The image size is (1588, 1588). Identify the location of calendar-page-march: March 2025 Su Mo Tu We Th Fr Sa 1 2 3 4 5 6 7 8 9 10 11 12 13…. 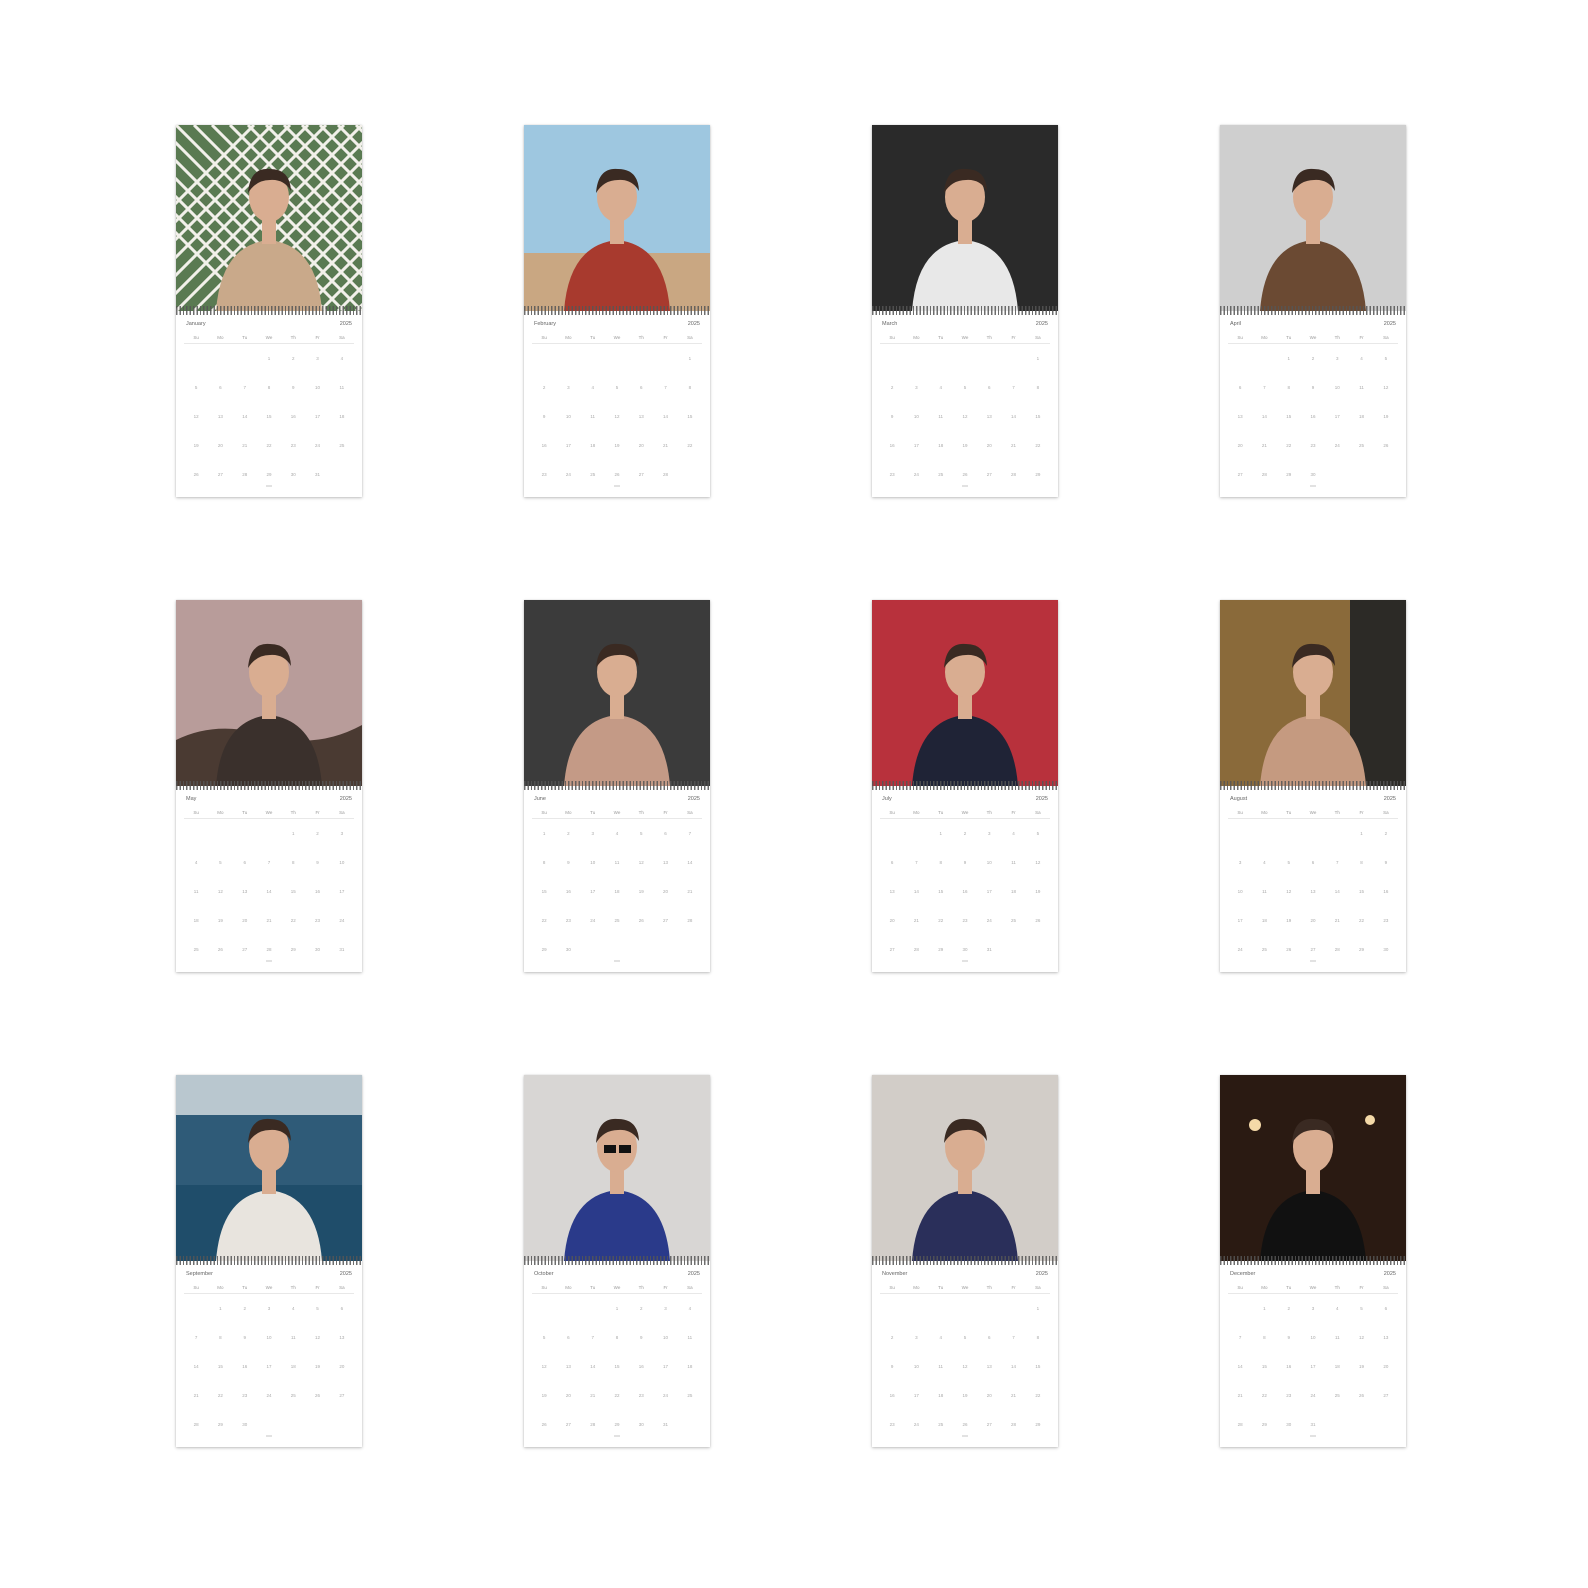
(965, 311).